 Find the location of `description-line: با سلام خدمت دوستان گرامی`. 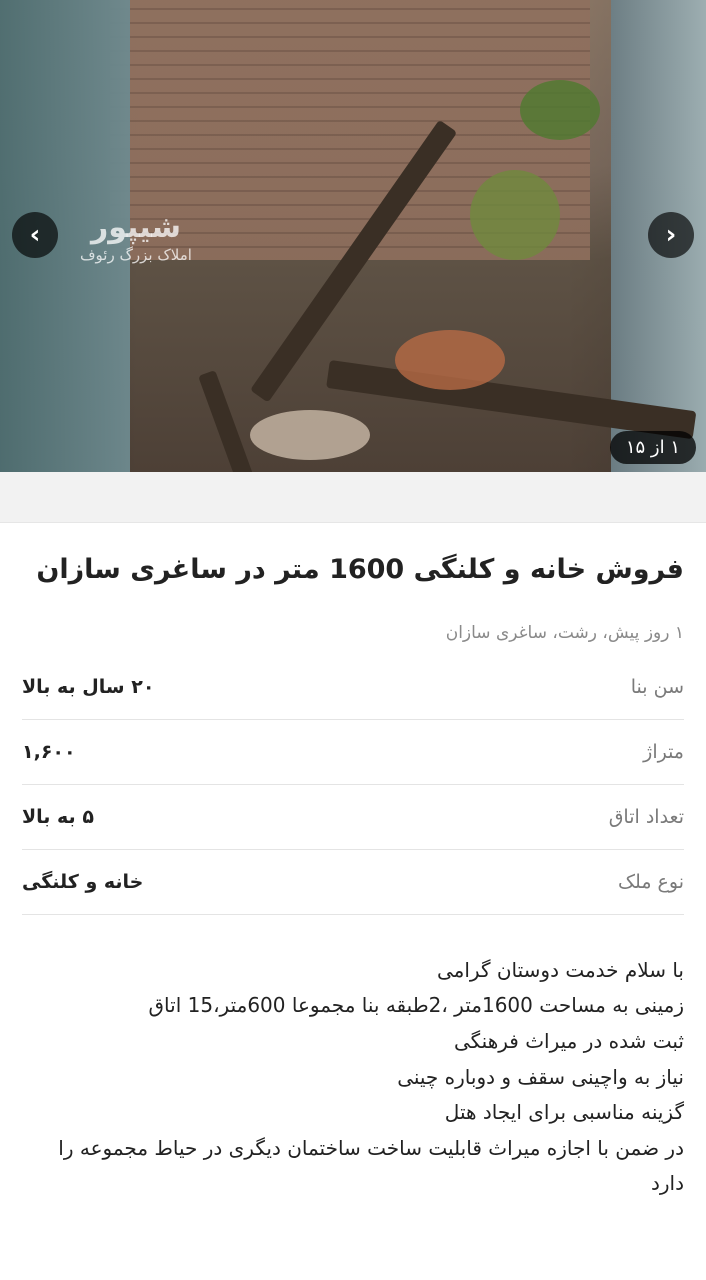

description-line: با سلام خدمت دوستان گرامی is located at coordinates (560, 969).